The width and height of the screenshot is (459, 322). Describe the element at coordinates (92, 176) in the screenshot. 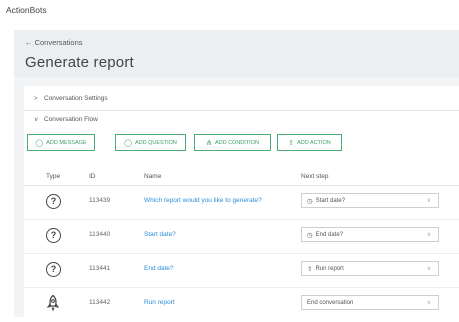

I see `column-header-id: ID` at that location.